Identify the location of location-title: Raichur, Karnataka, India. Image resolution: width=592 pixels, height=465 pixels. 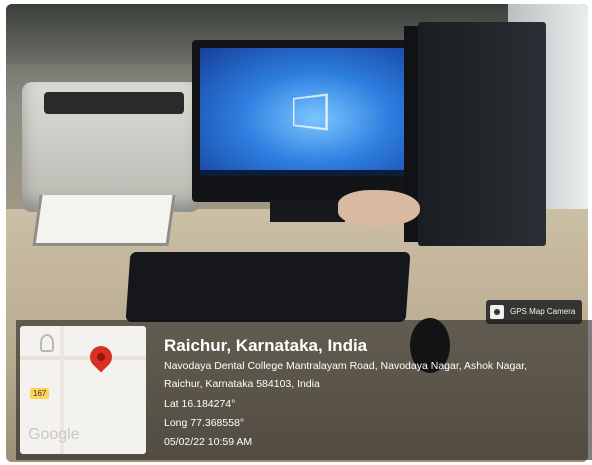
(266, 345).